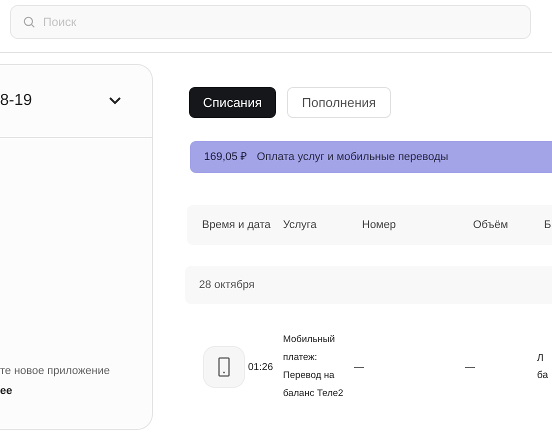  I want to click on tab: Списания, so click(232, 102).